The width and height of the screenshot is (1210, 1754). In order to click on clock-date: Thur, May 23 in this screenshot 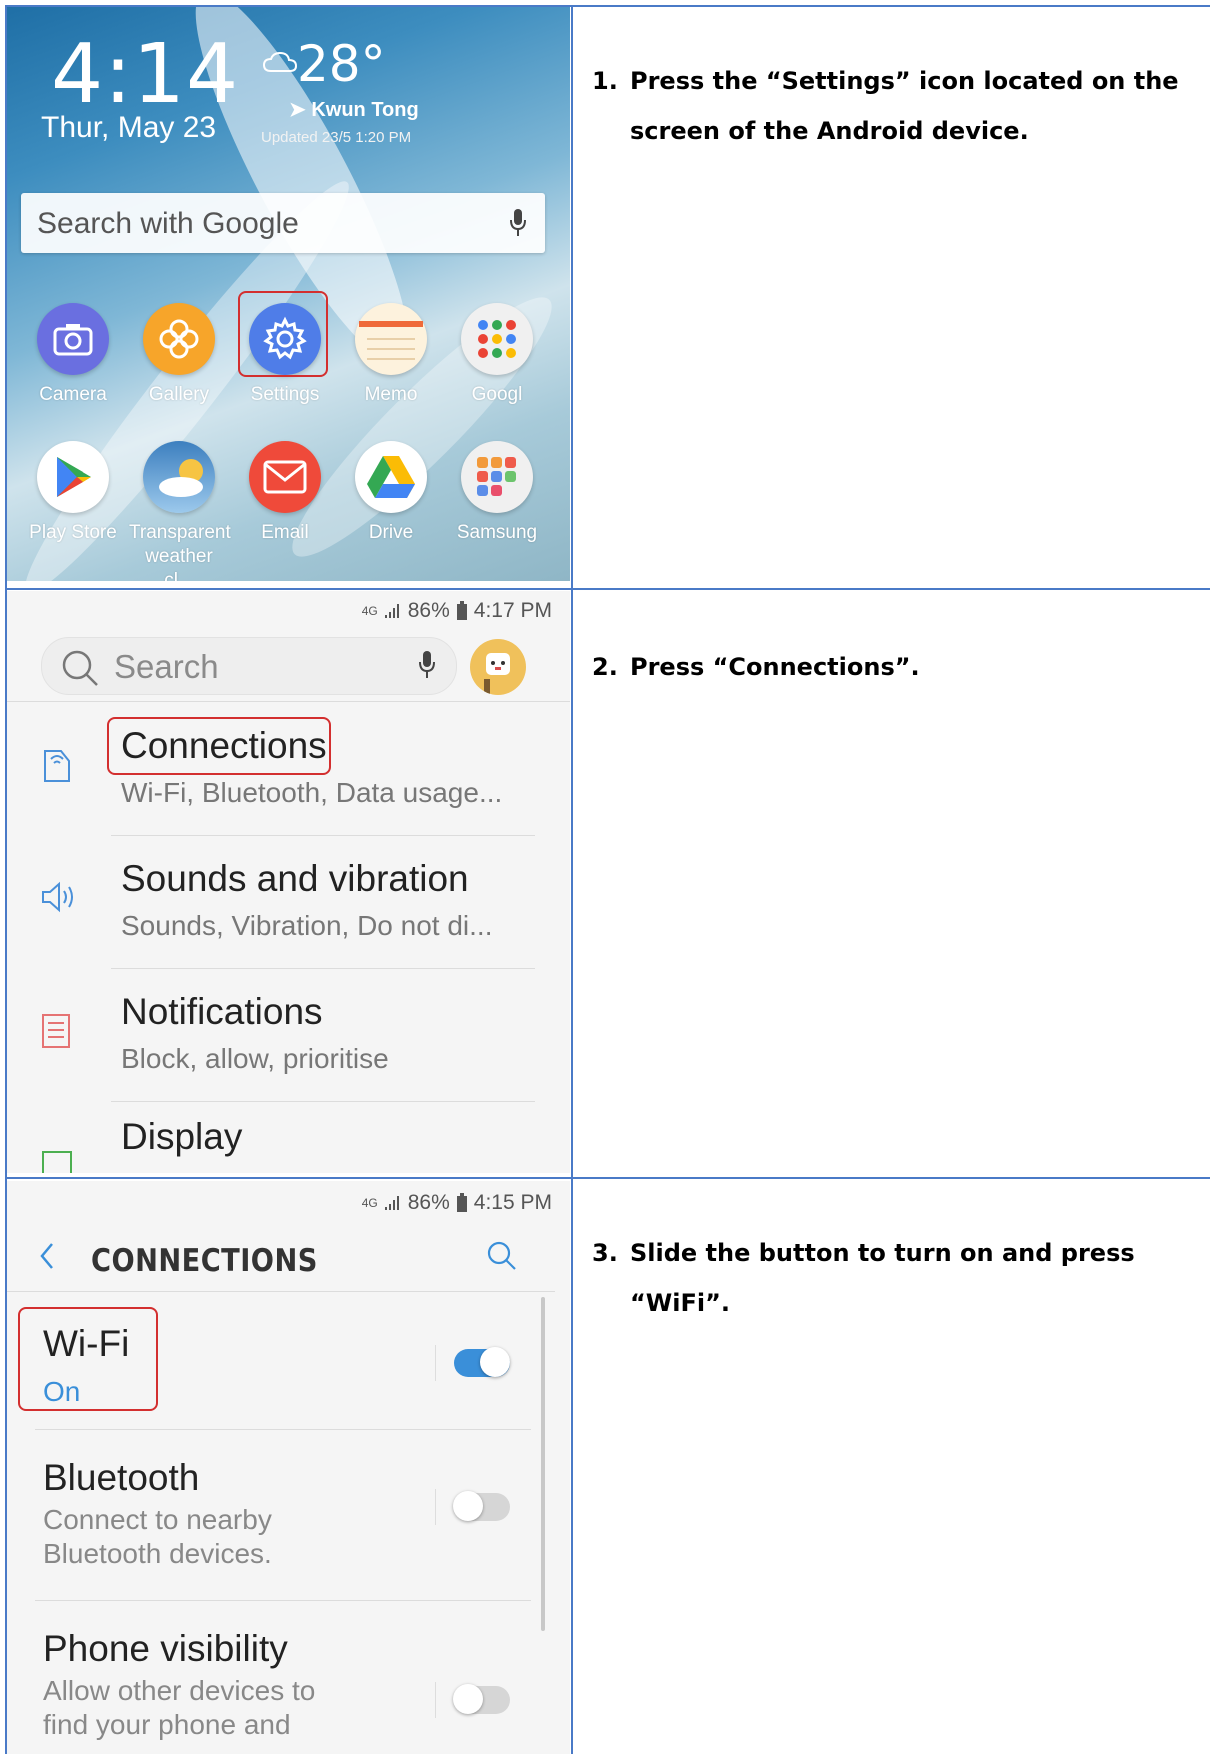, I will do `click(129, 127)`.